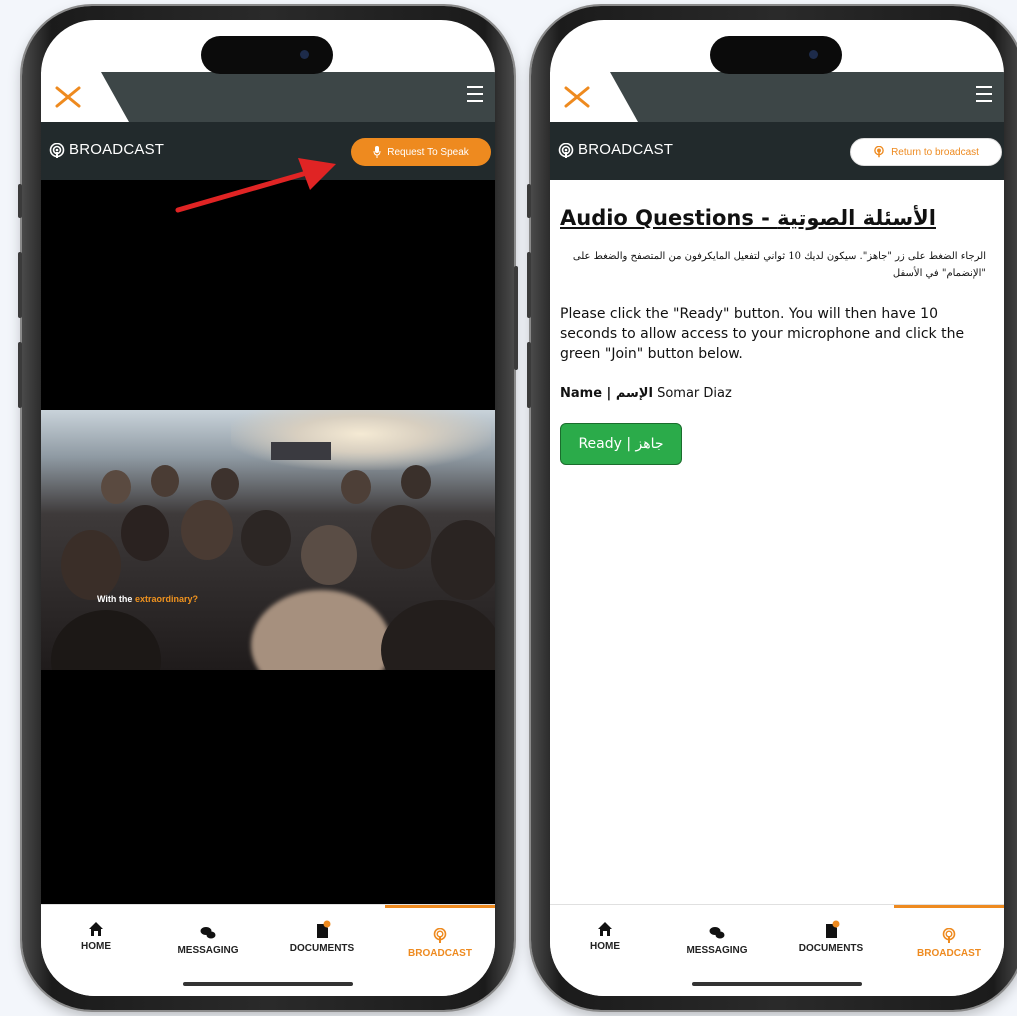 The width and height of the screenshot is (1017, 1016). I want to click on request-to-speak-label: Request To Speak, so click(428, 152).